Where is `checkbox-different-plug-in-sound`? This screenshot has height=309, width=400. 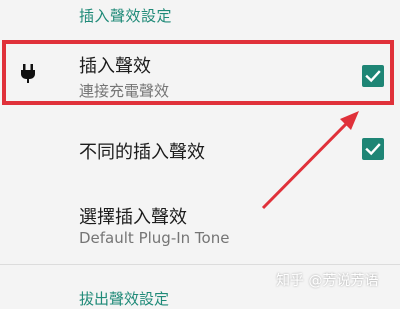
checkbox-different-plug-in-sound is located at coordinates (373, 149).